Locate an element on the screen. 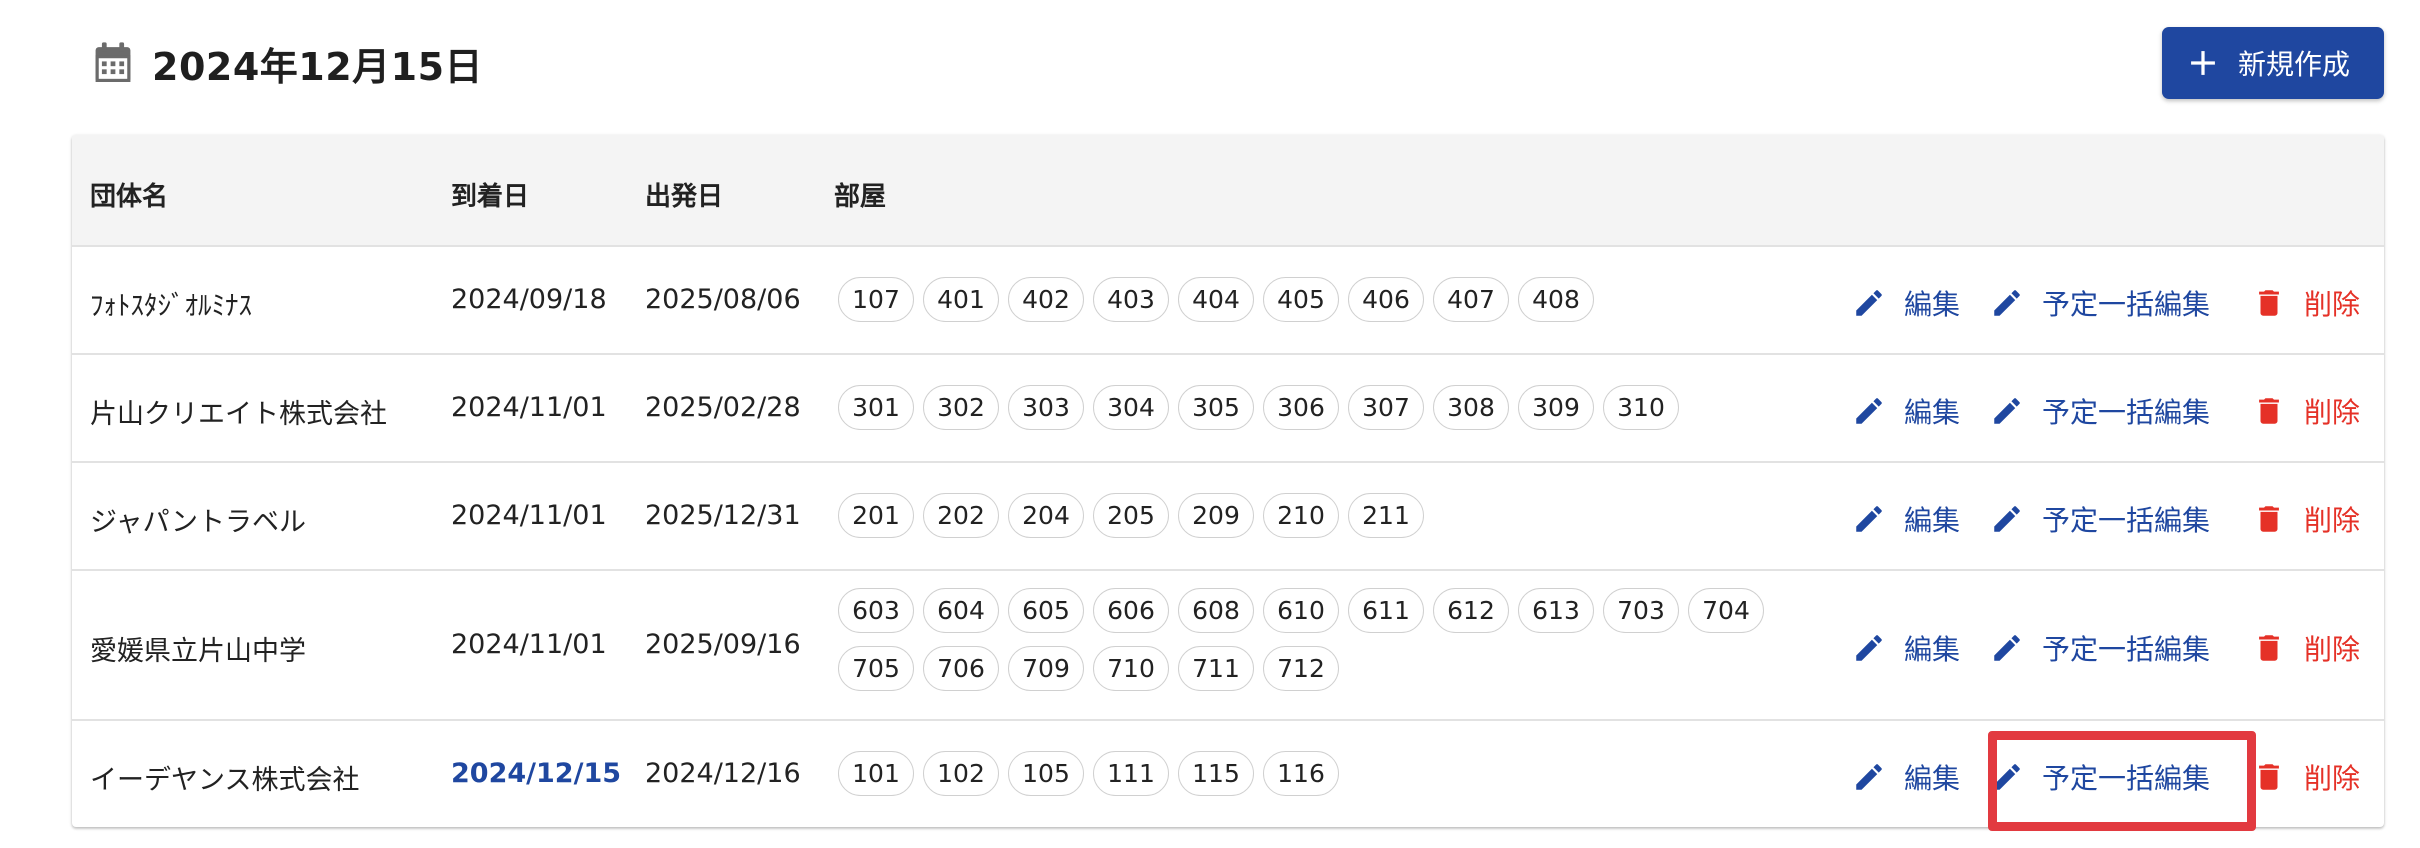 The width and height of the screenshot is (2420, 848). page-title: 2024年12月15日 is located at coordinates (318, 67).